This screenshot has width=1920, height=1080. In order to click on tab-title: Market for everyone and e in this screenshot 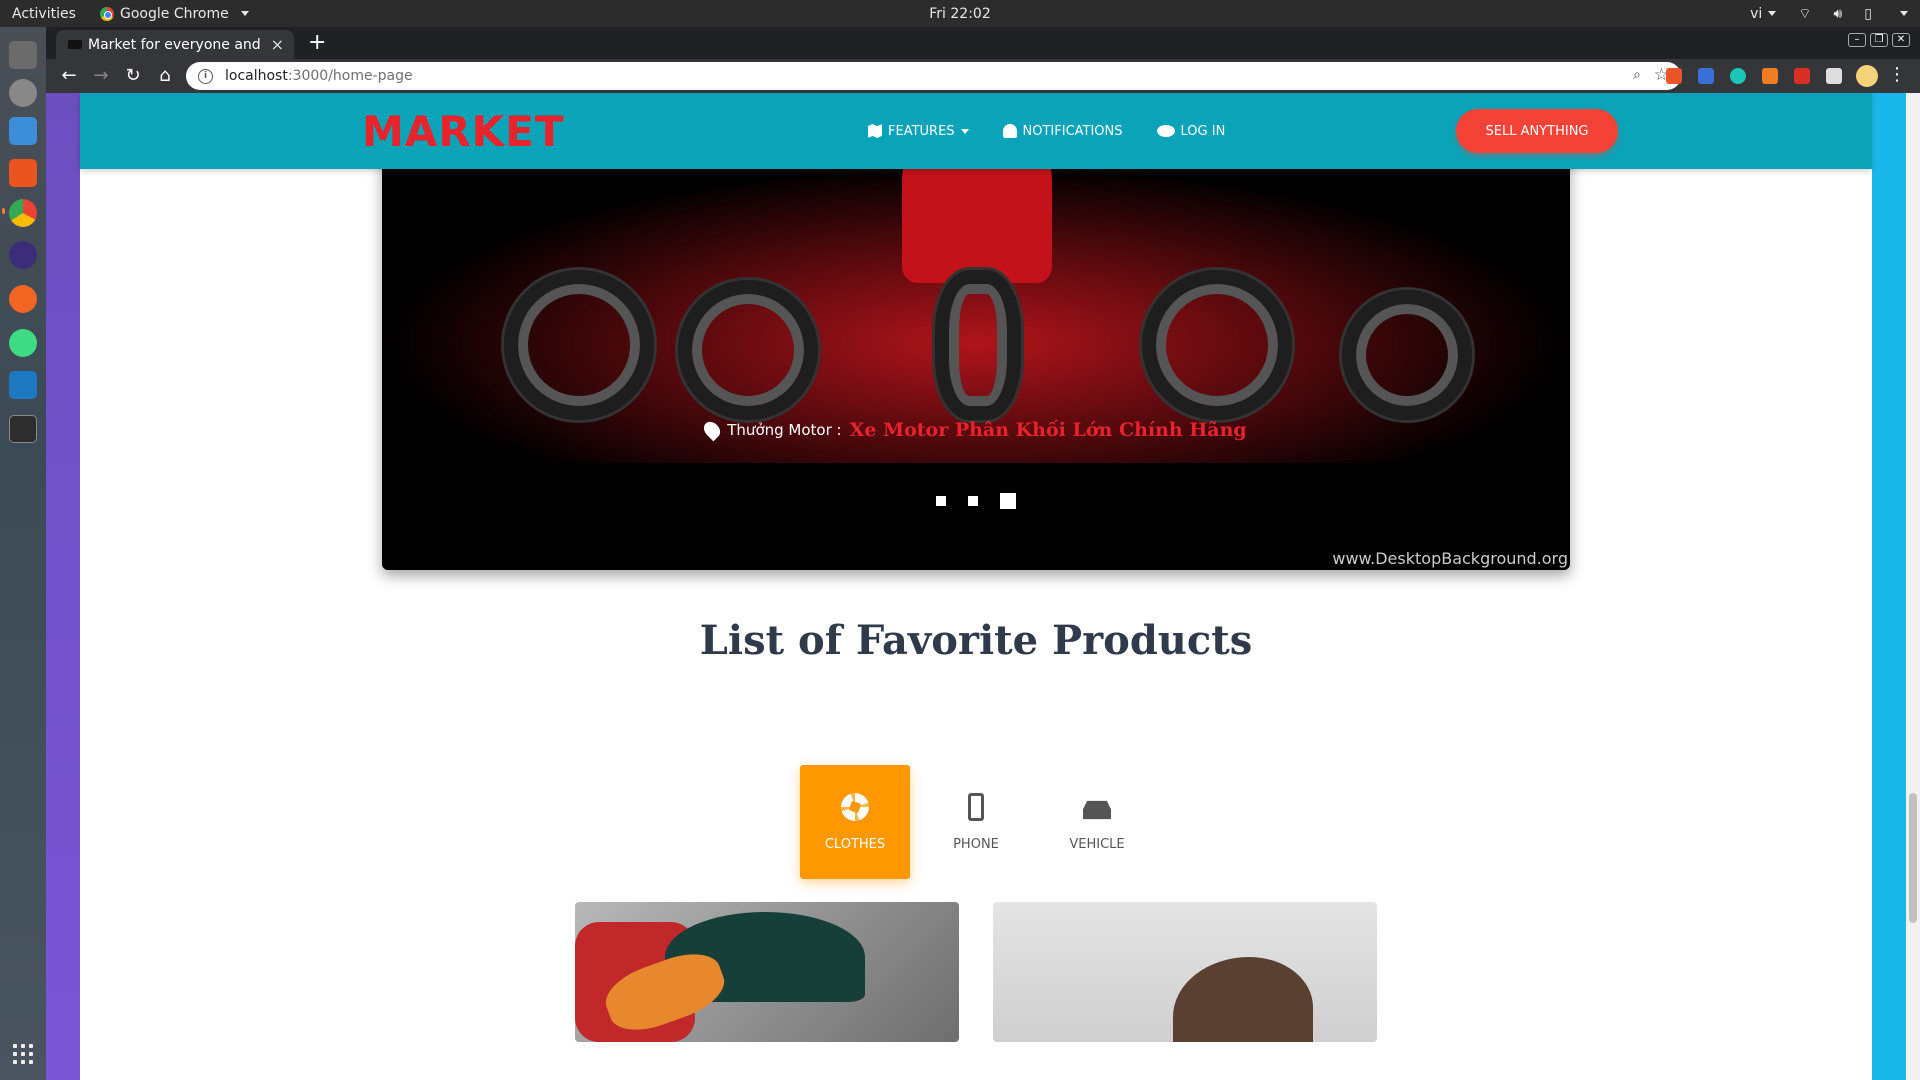, I will do `click(174, 44)`.